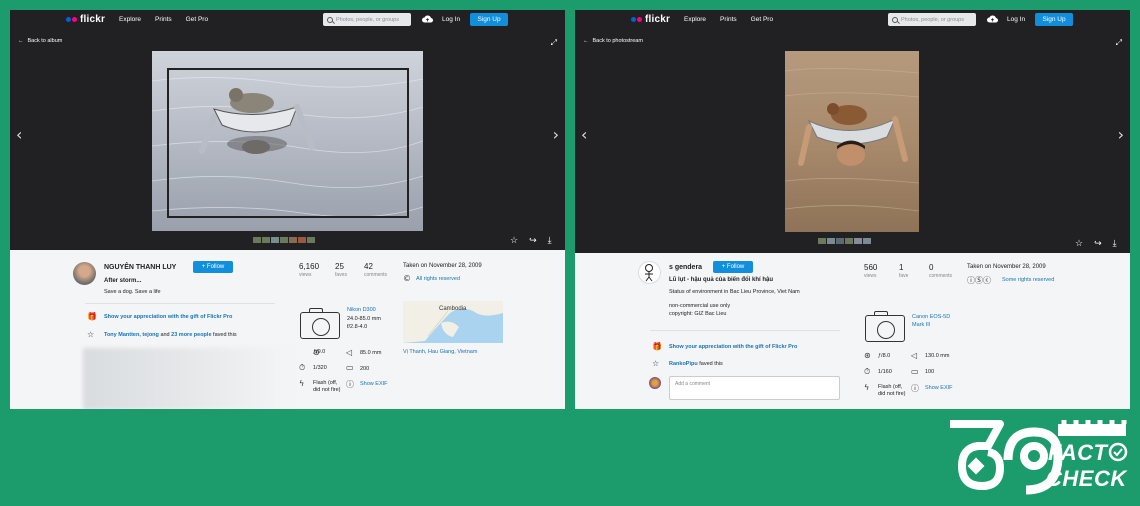 The height and width of the screenshot is (506, 1140). I want to click on logo-text: flickr, so click(658, 19).